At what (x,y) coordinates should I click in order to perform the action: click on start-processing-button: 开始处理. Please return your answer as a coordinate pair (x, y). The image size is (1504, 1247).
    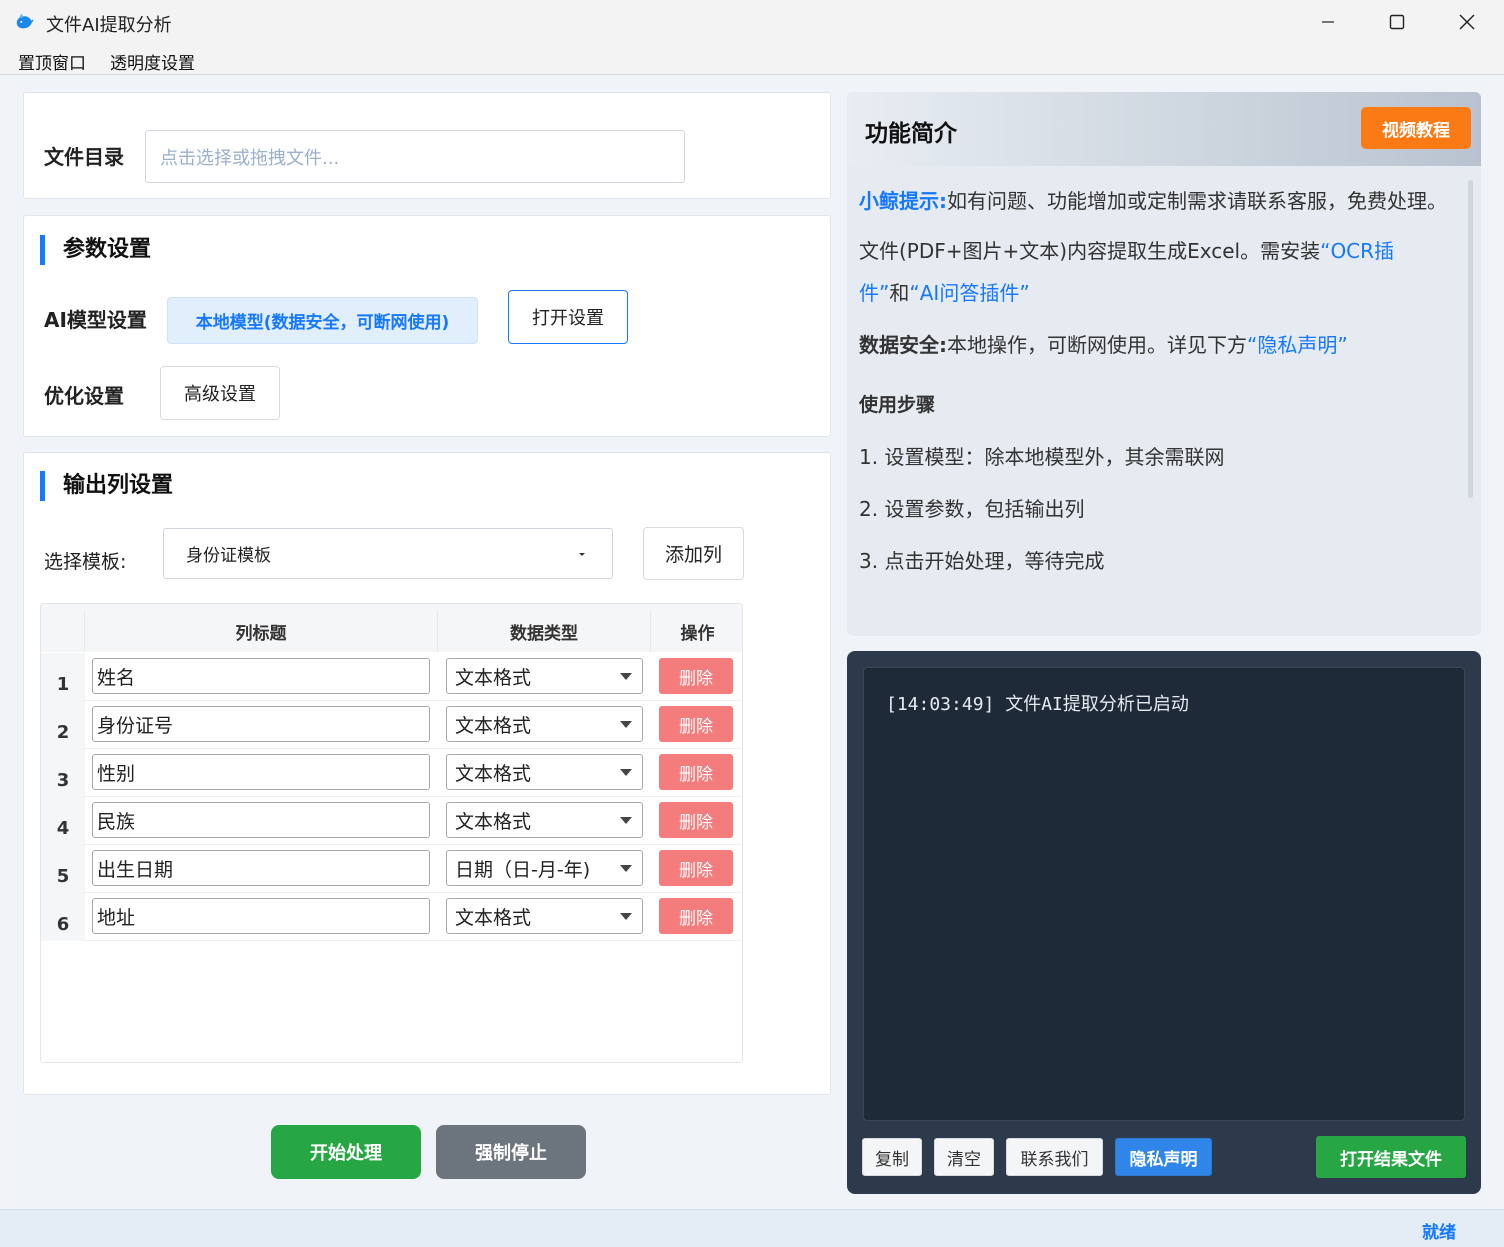
    Looking at the image, I should click on (346, 1152).